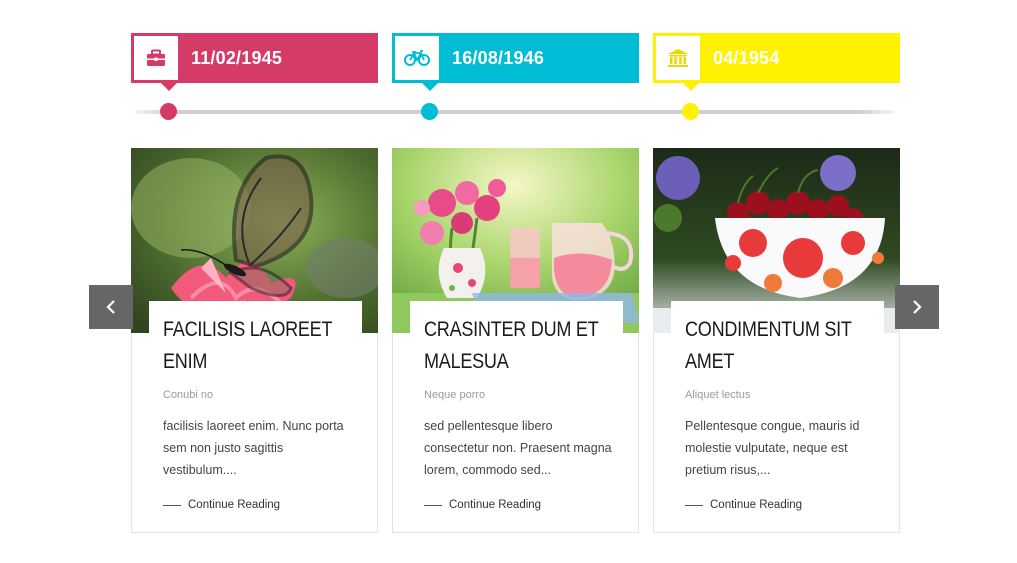 This screenshot has height=563, width=1017. I want to click on timeline-date: 11/02/1945, so click(237, 58).